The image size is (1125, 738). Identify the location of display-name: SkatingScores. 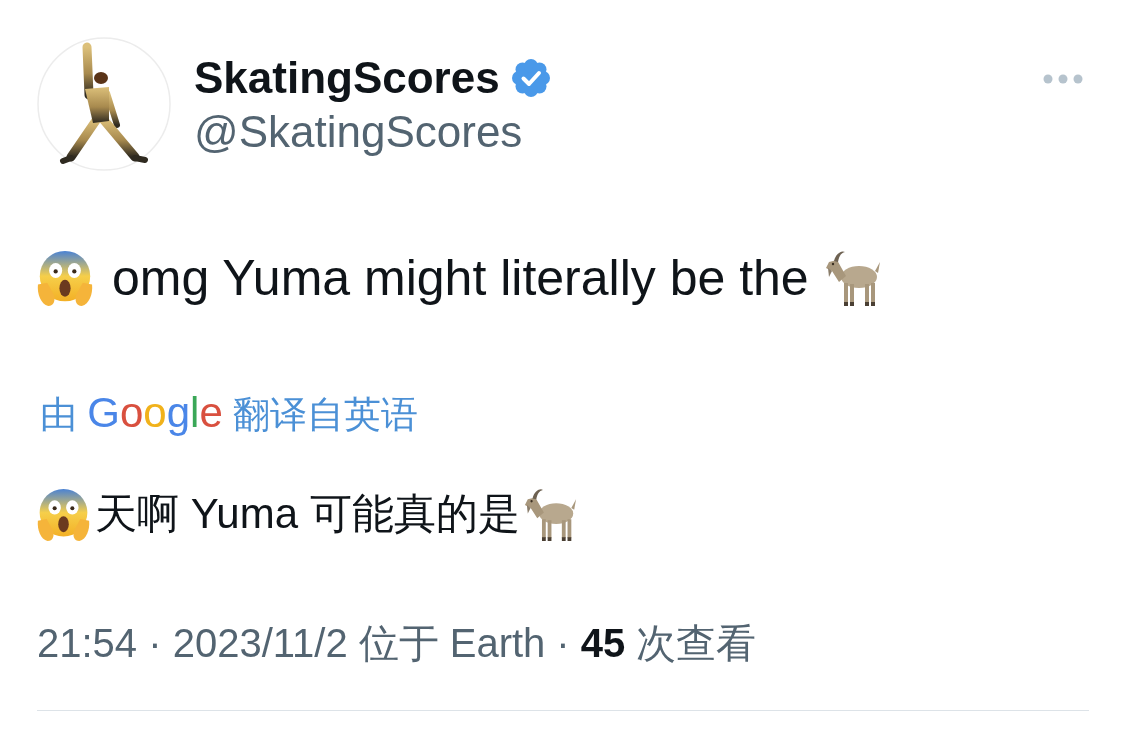
(347, 78).